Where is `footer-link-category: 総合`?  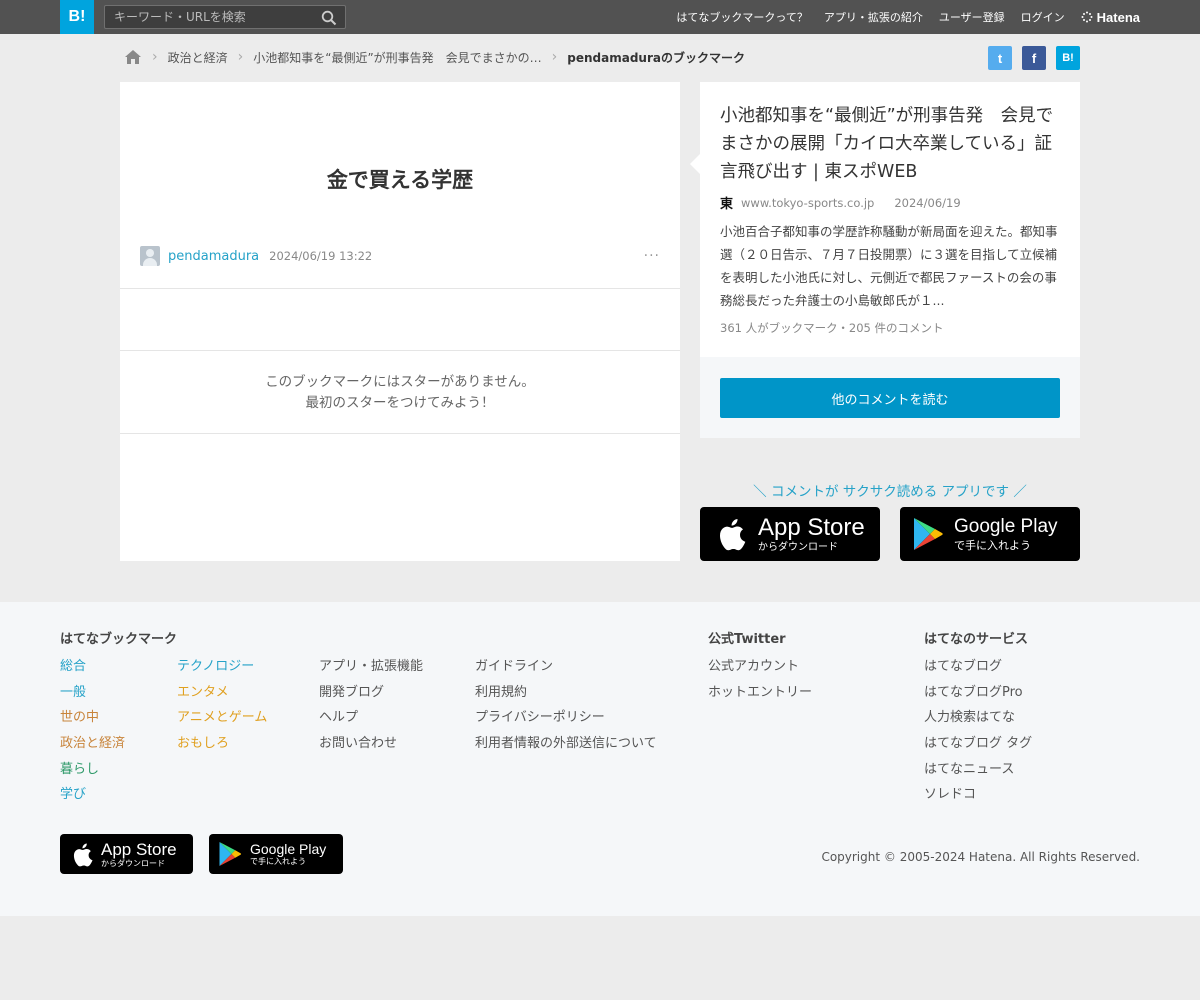 footer-link-category: 総合 is located at coordinates (92, 667).